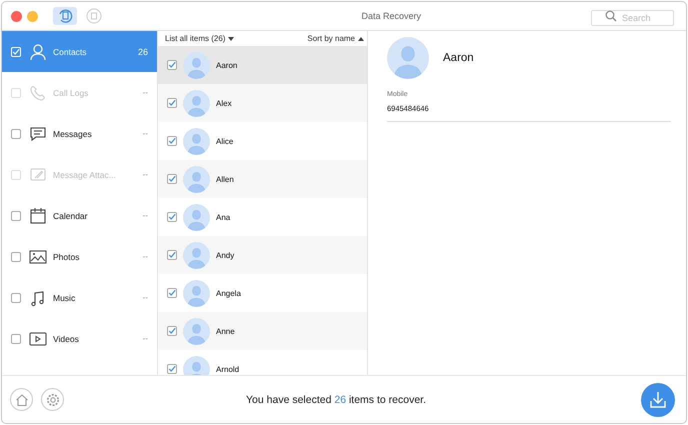 The width and height of the screenshot is (688, 425). Describe the element at coordinates (611, 16) in the screenshot. I see `search-icon` at that location.